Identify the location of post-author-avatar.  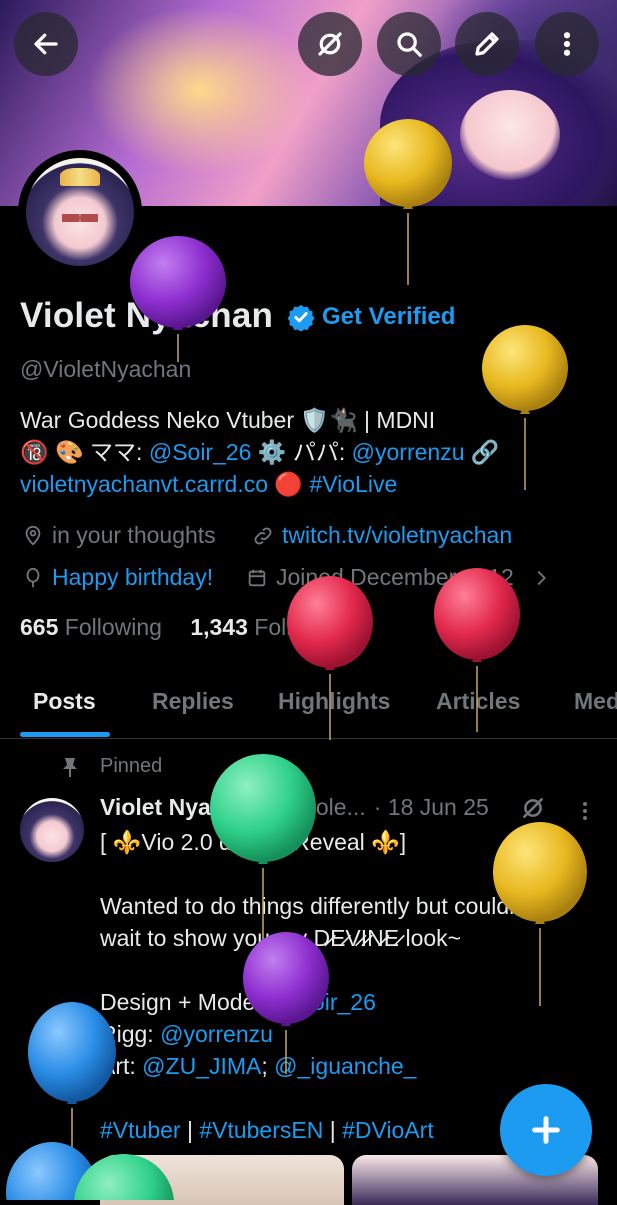
(52, 830).